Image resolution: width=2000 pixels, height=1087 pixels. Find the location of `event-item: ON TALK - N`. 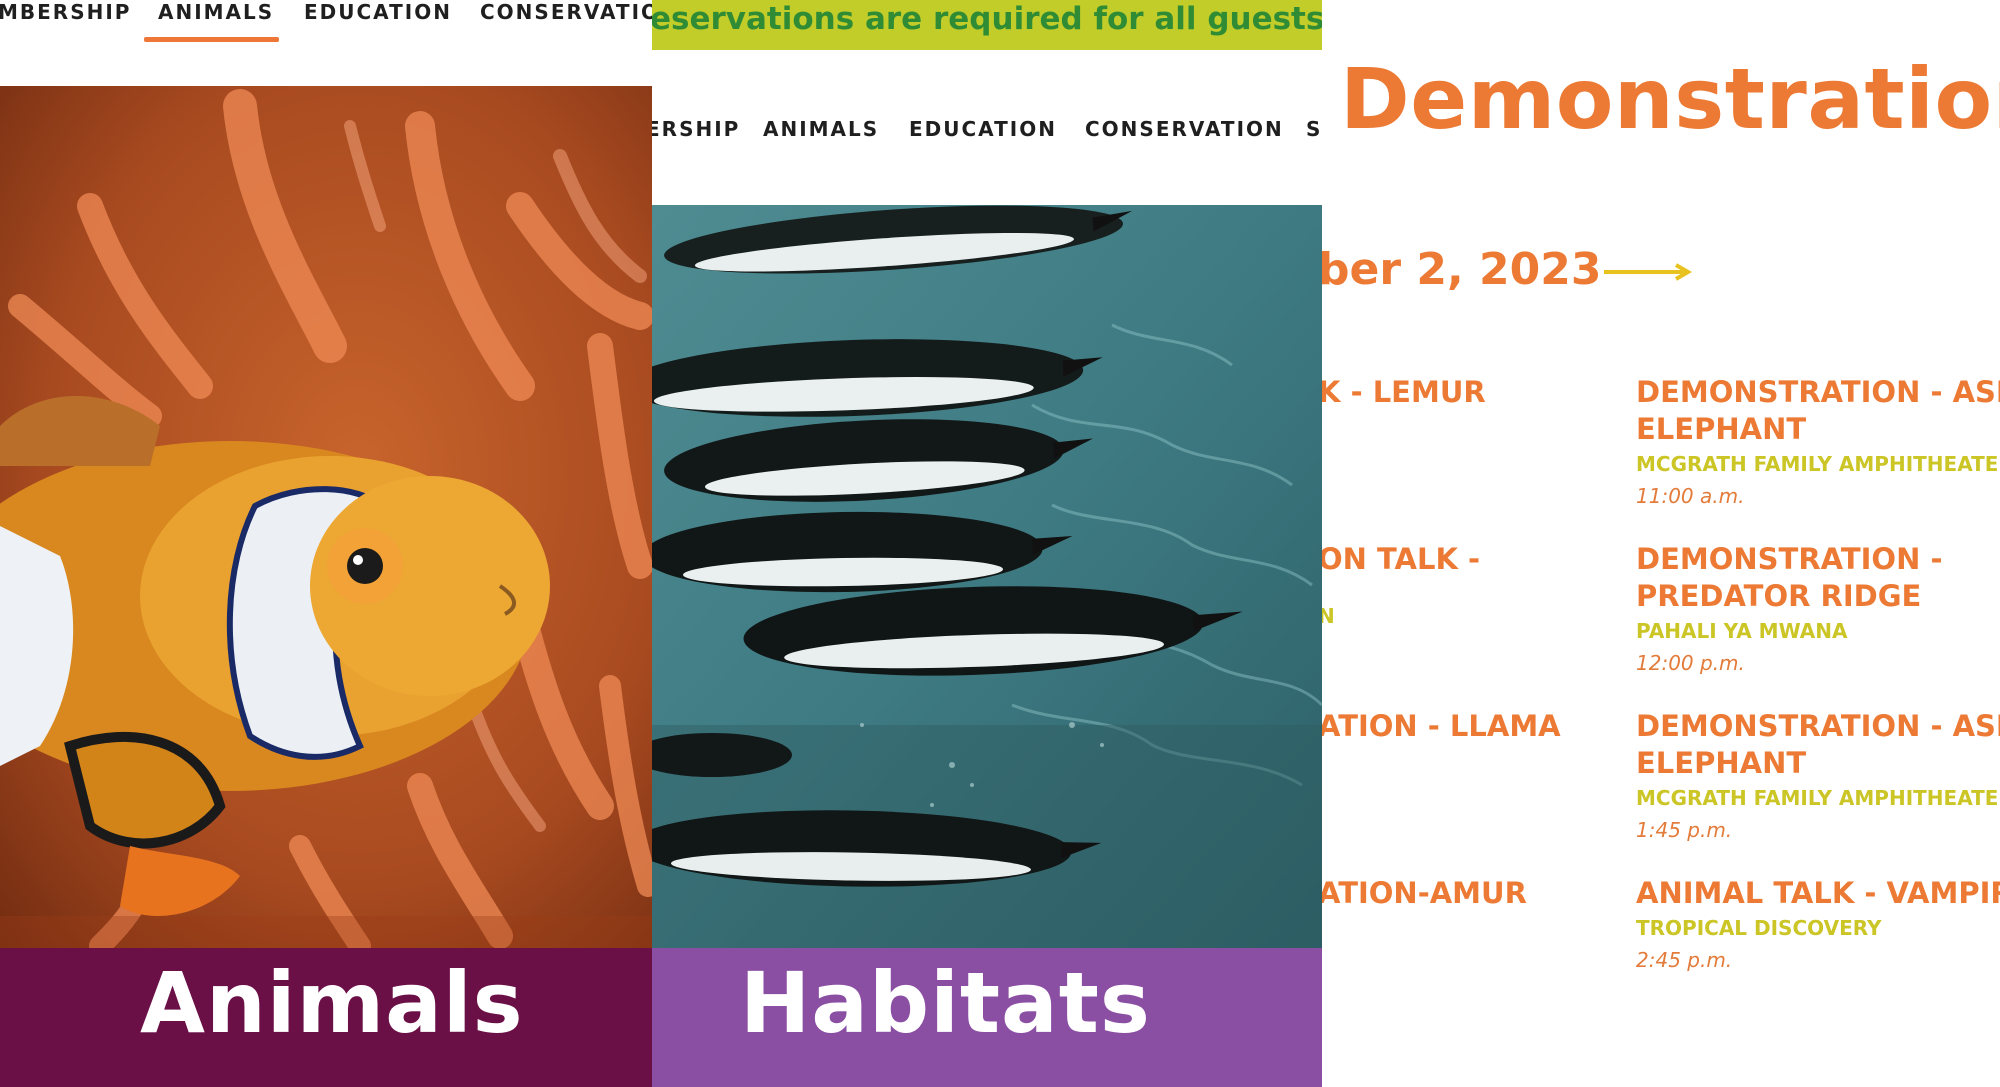

event-item: ON TALK - N is located at coordinates (1401, 586).